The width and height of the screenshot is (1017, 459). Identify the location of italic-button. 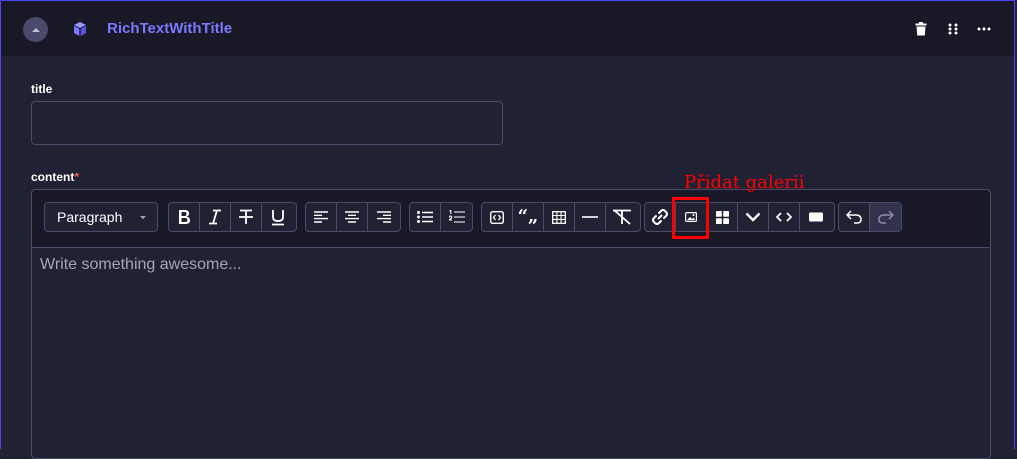
(215, 217).